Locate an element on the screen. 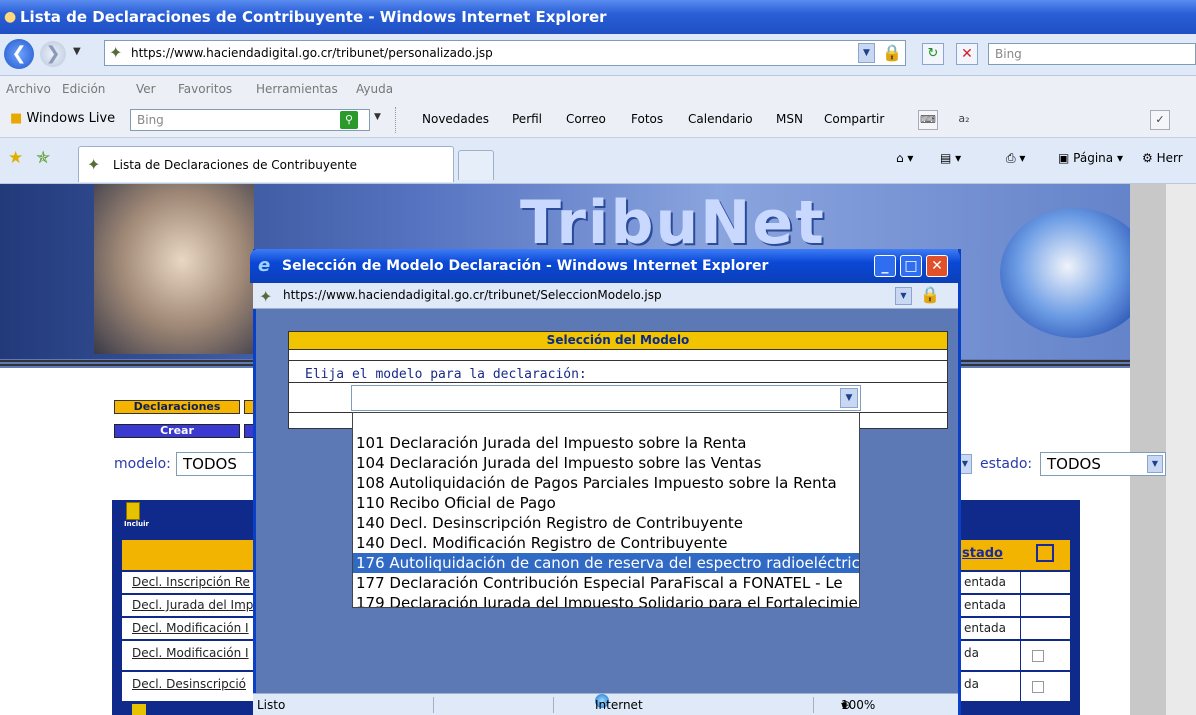  refresh-icon: ↻ is located at coordinates (933, 54).